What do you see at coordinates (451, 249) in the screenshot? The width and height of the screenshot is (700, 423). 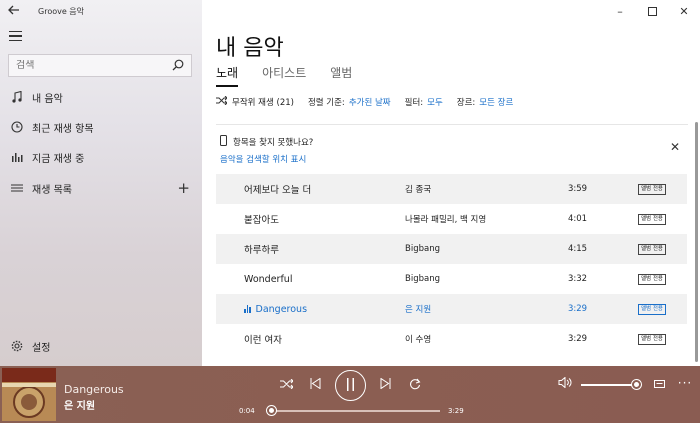 I see `song-row: 하루하루 Bigbang 4:15 앨범 전용` at bounding box center [451, 249].